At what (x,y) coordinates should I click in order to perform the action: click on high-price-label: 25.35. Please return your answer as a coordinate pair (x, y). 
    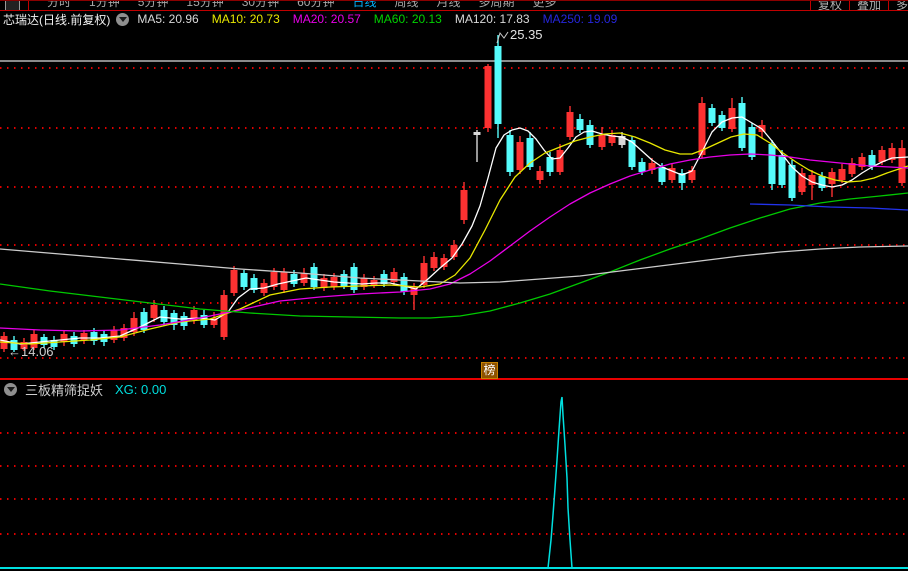
    Looking at the image, I should click on (526, 34).